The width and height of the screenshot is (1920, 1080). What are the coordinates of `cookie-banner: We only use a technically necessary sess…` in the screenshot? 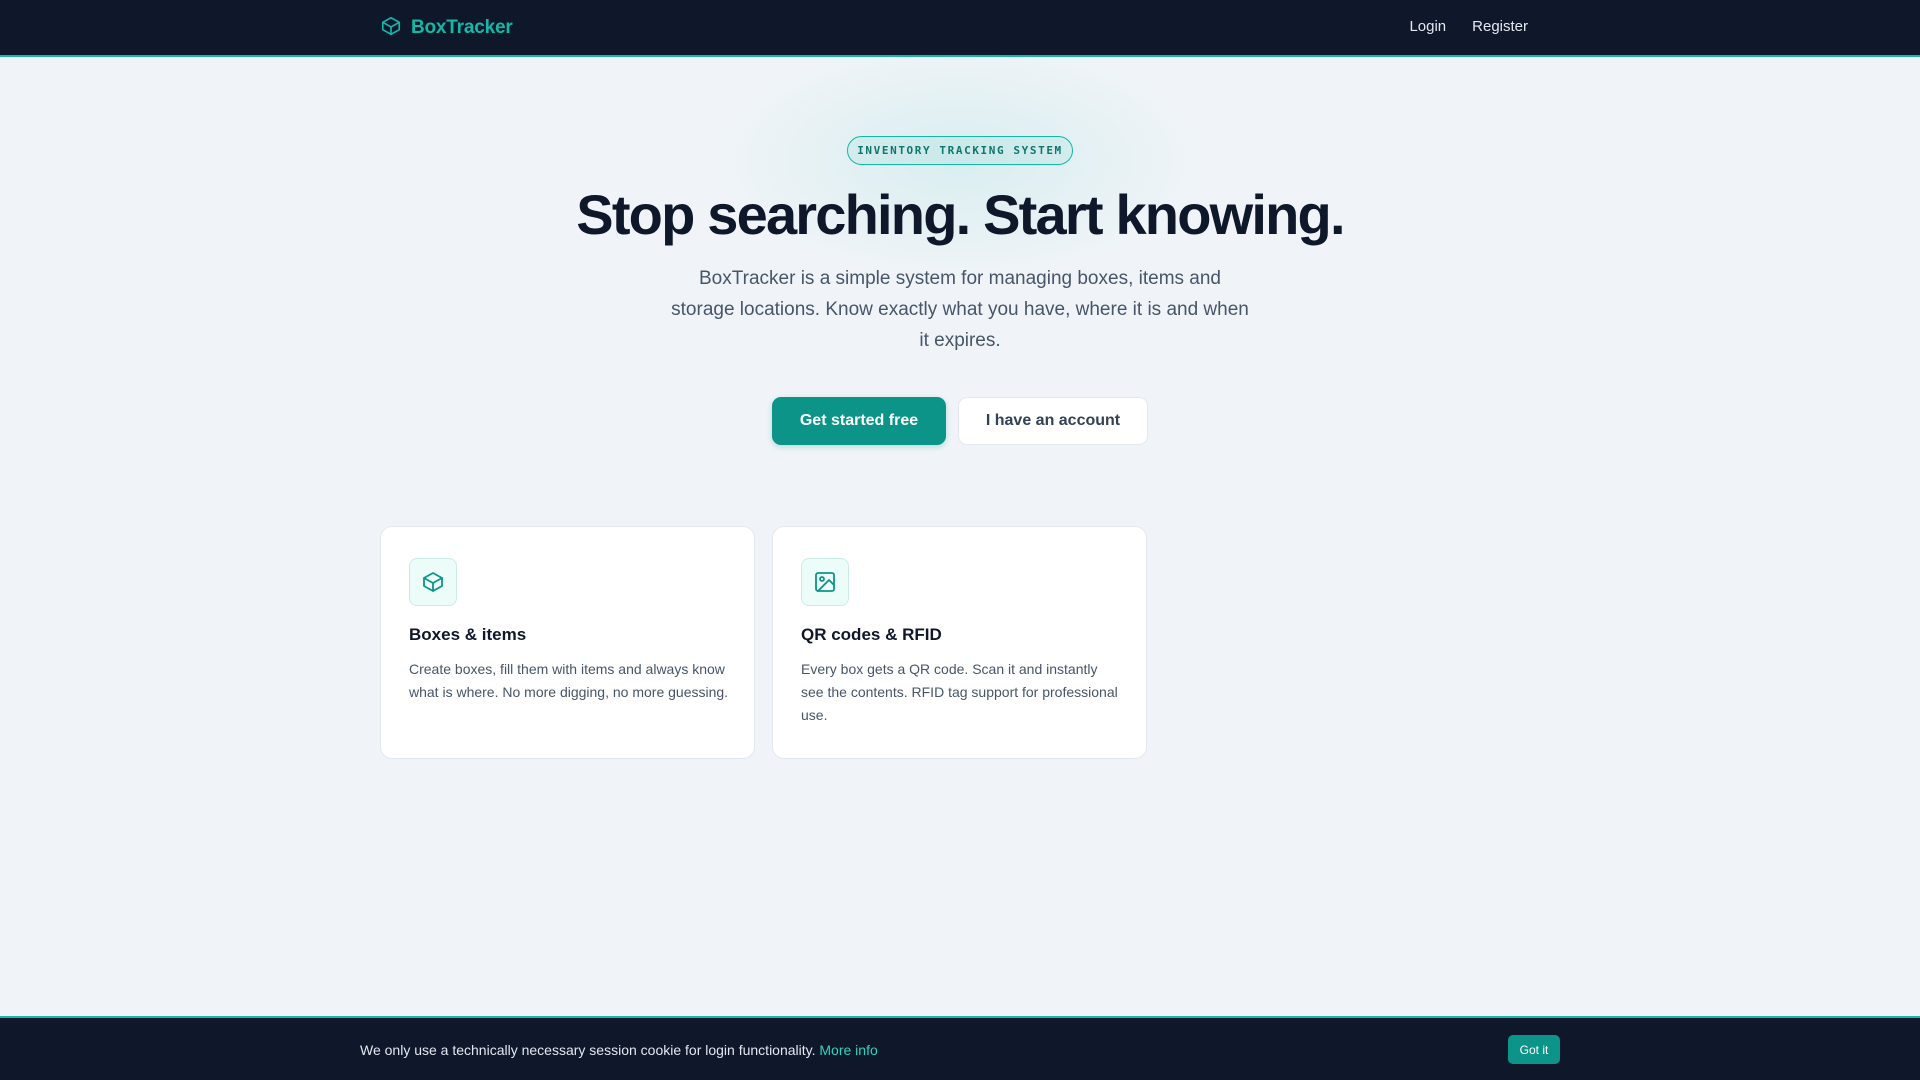 It's located at (960, 1048).